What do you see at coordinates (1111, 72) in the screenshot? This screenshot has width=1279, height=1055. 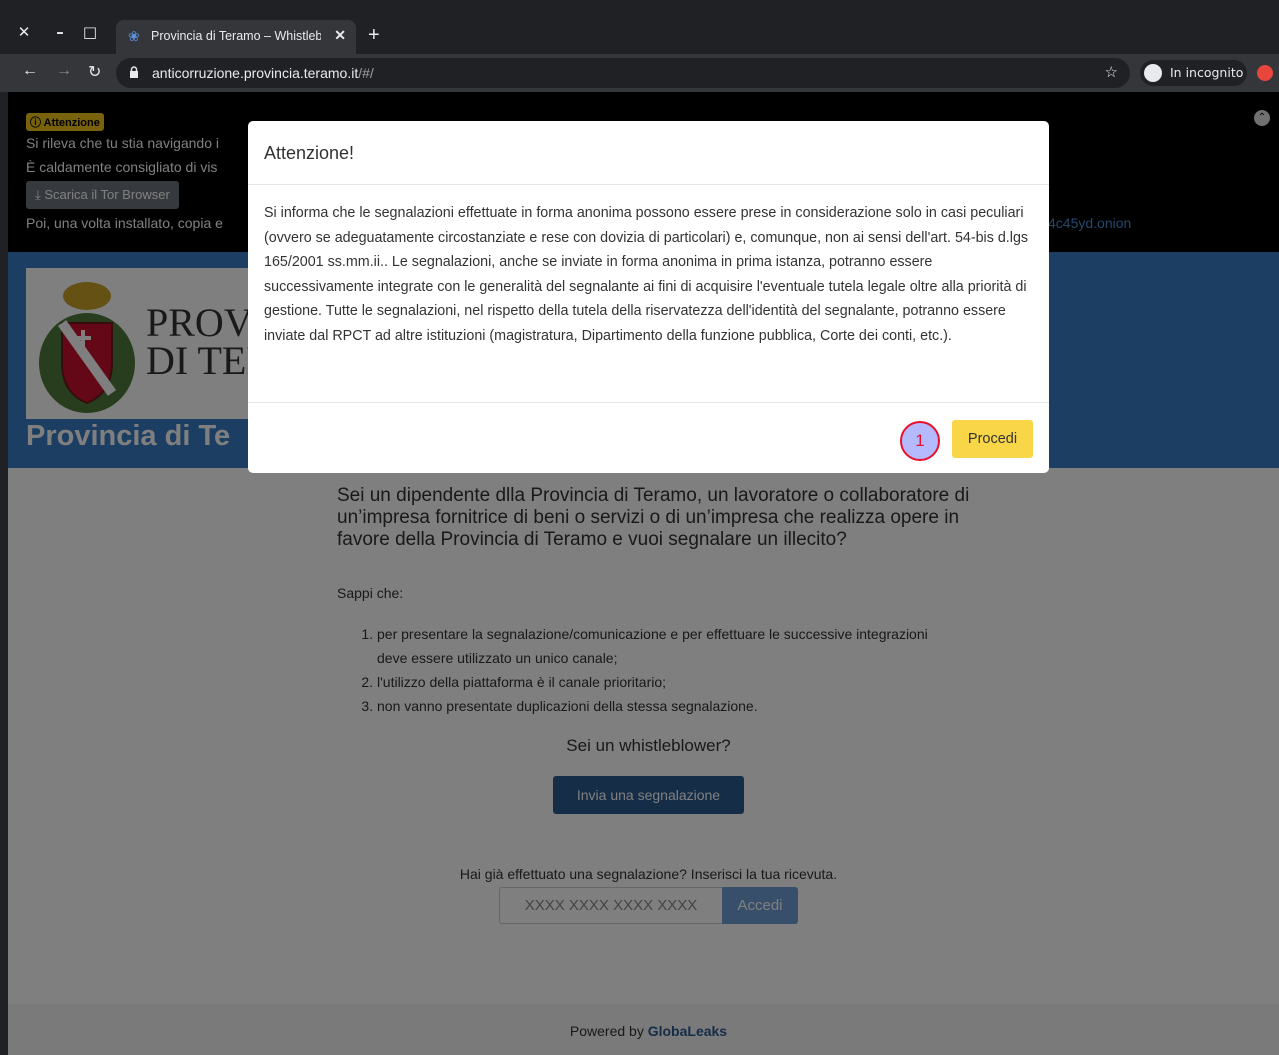 I see `bookmark-star-icon: ☆` at bounding box center [1111, 72].